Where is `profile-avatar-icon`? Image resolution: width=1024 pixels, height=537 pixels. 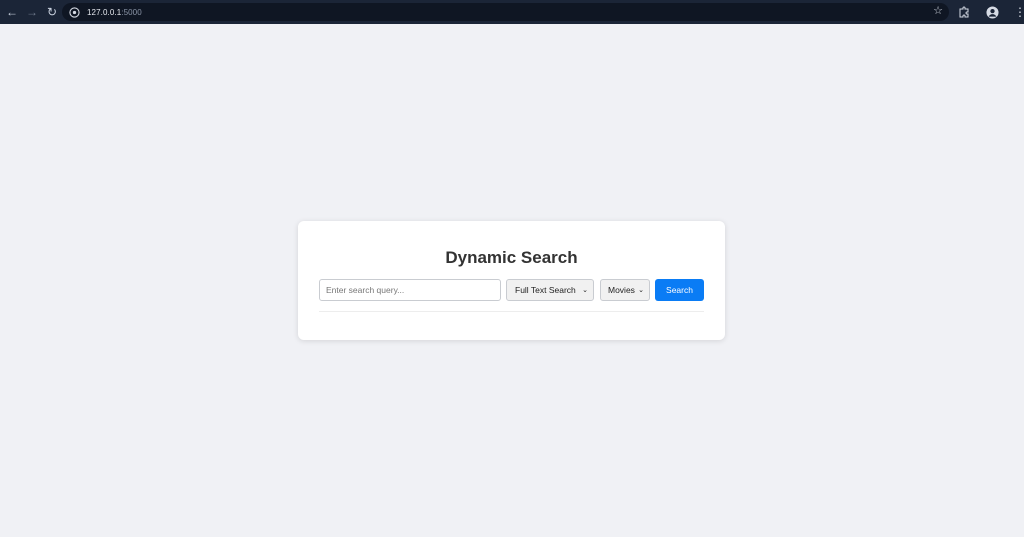 profile-avatar-icon is located at coordinates (992, 12).